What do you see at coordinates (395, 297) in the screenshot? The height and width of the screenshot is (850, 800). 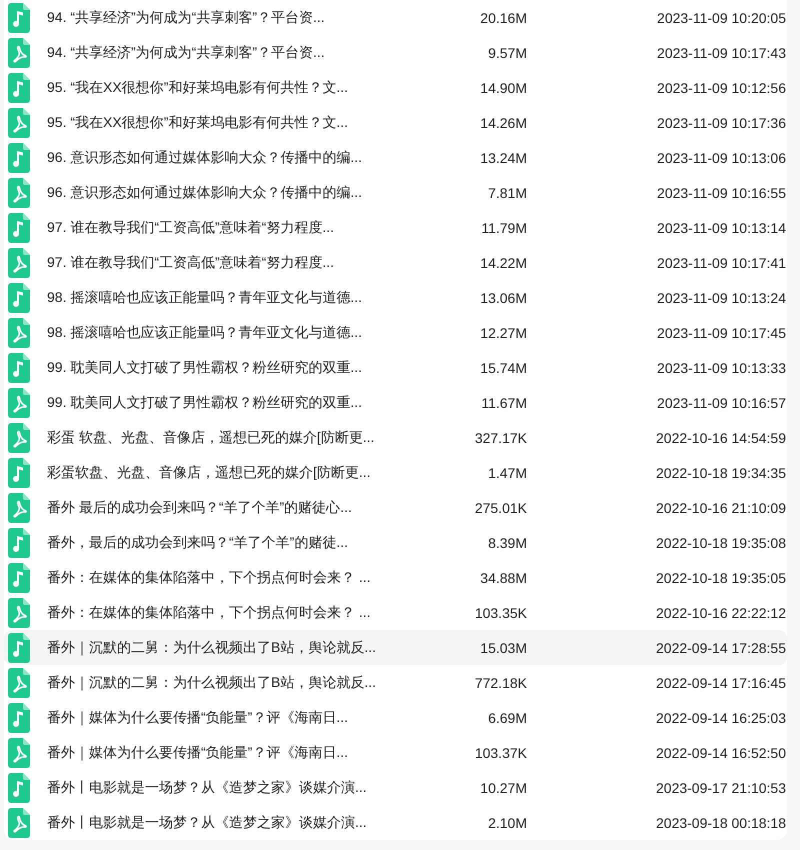 I see `file-row: 98. 摇滚嘻哈也应该正能量吗？青年亚文化与道德... 13.06M 2023-11-09 10:13:24` at bounding box center [395, 297].